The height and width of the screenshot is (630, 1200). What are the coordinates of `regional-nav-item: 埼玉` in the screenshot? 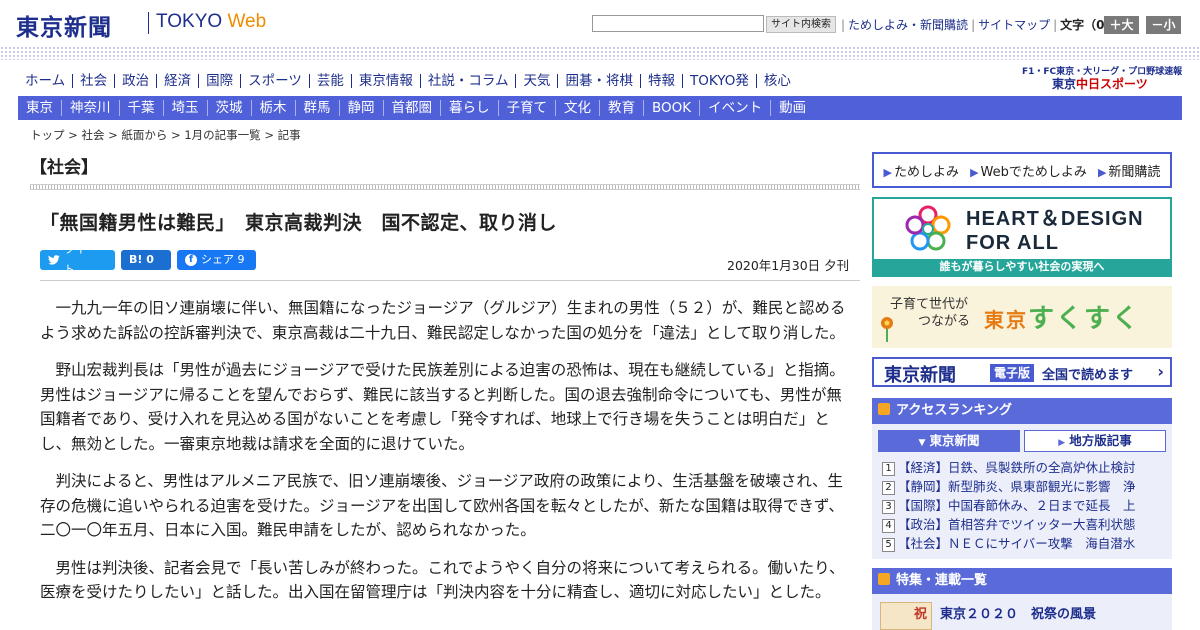 It's located at (186, 108).